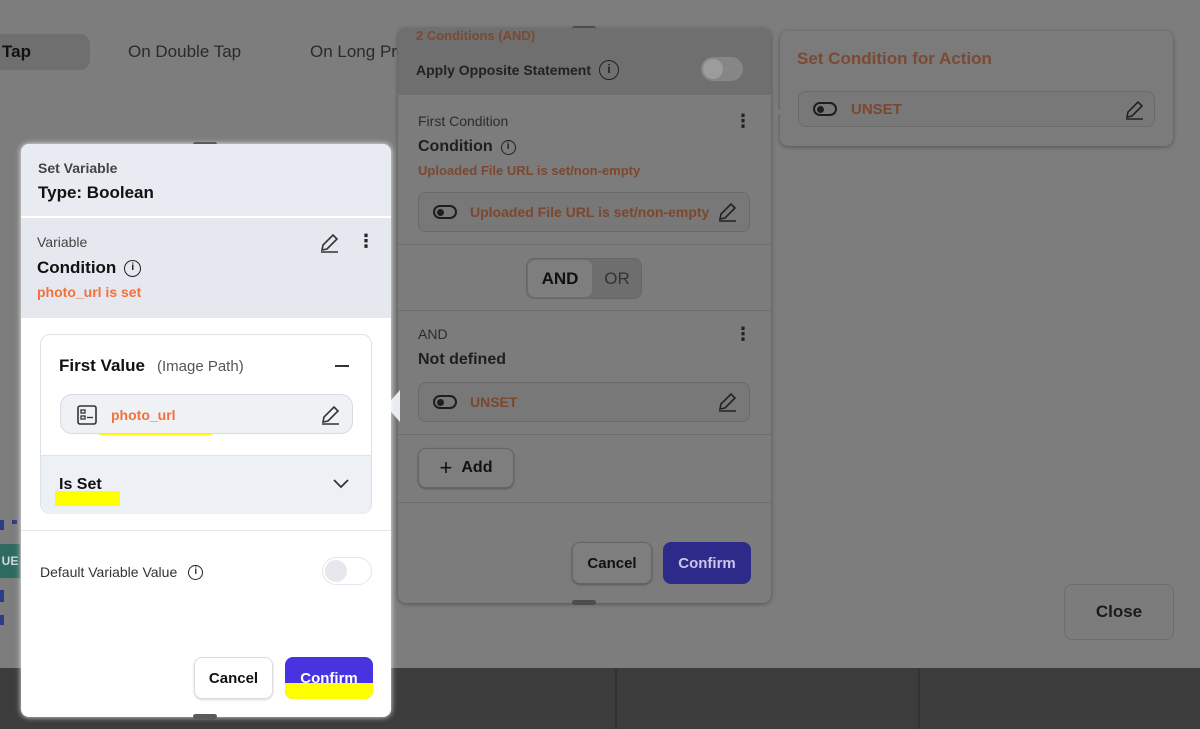 This screenshot has width=1200, height=729. I want to click on set-condition-title: Set Condition for Action, so click(894, 58).